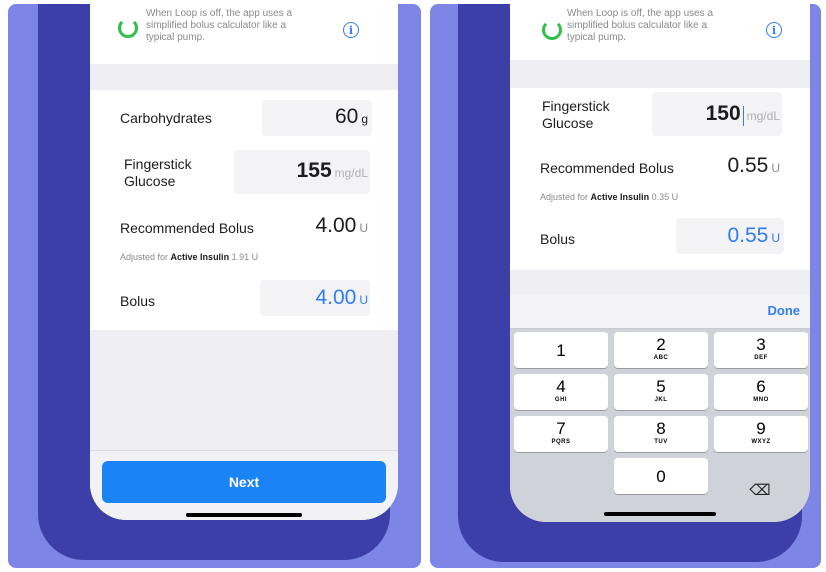 Image resolution: width=826 pixels, height=572 pixels. What do you see at coordinates (784, 310) in the screenshot?
I see `done-button: Done` at bounding box center [784, 310].